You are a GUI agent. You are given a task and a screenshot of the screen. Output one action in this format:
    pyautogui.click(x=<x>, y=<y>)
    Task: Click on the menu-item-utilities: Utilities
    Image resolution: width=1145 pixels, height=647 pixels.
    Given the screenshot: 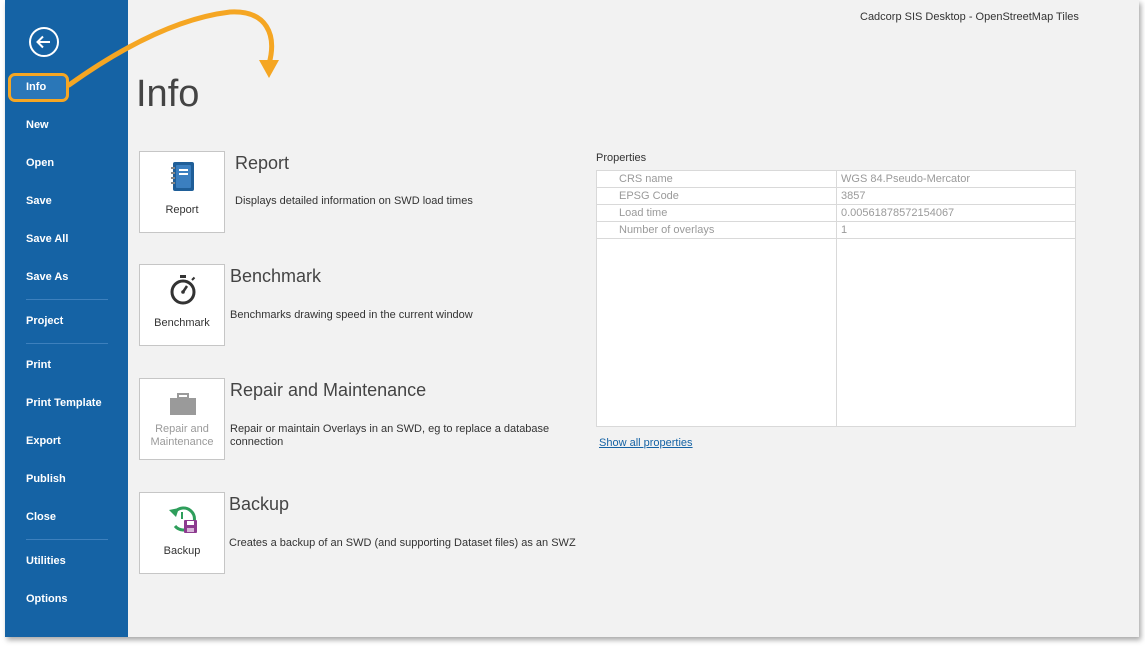 What is the action you would take?
    pyautogui.click(x=46, y=561)
    